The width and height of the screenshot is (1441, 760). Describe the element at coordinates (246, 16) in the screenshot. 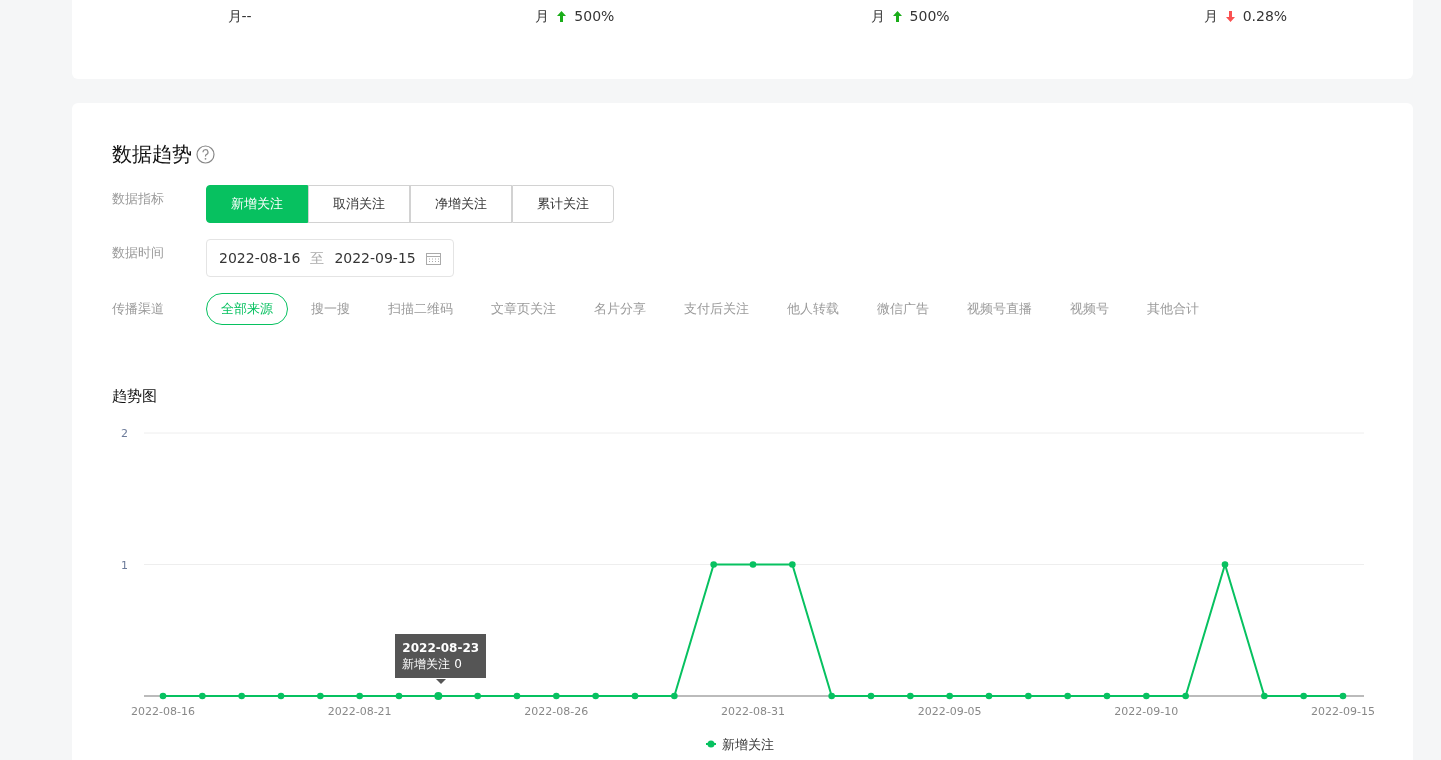

I see `stat-change: --` at that location.